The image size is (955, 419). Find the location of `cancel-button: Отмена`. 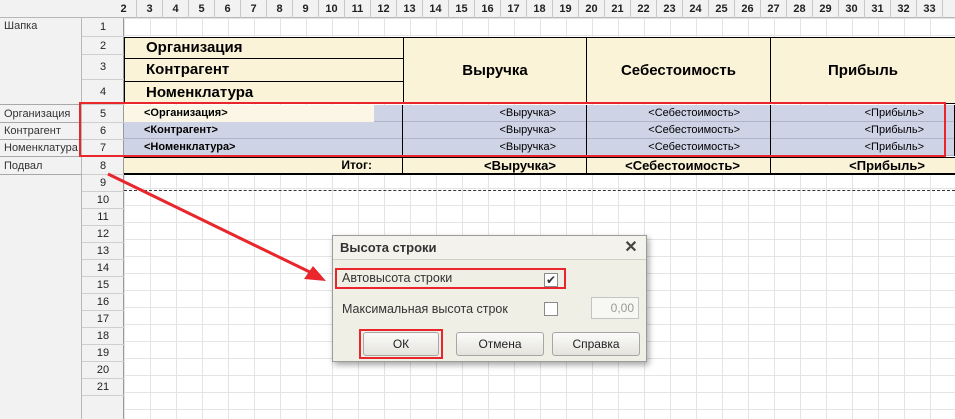

cancel-button: Отмена is located at coordinates (500, 344).